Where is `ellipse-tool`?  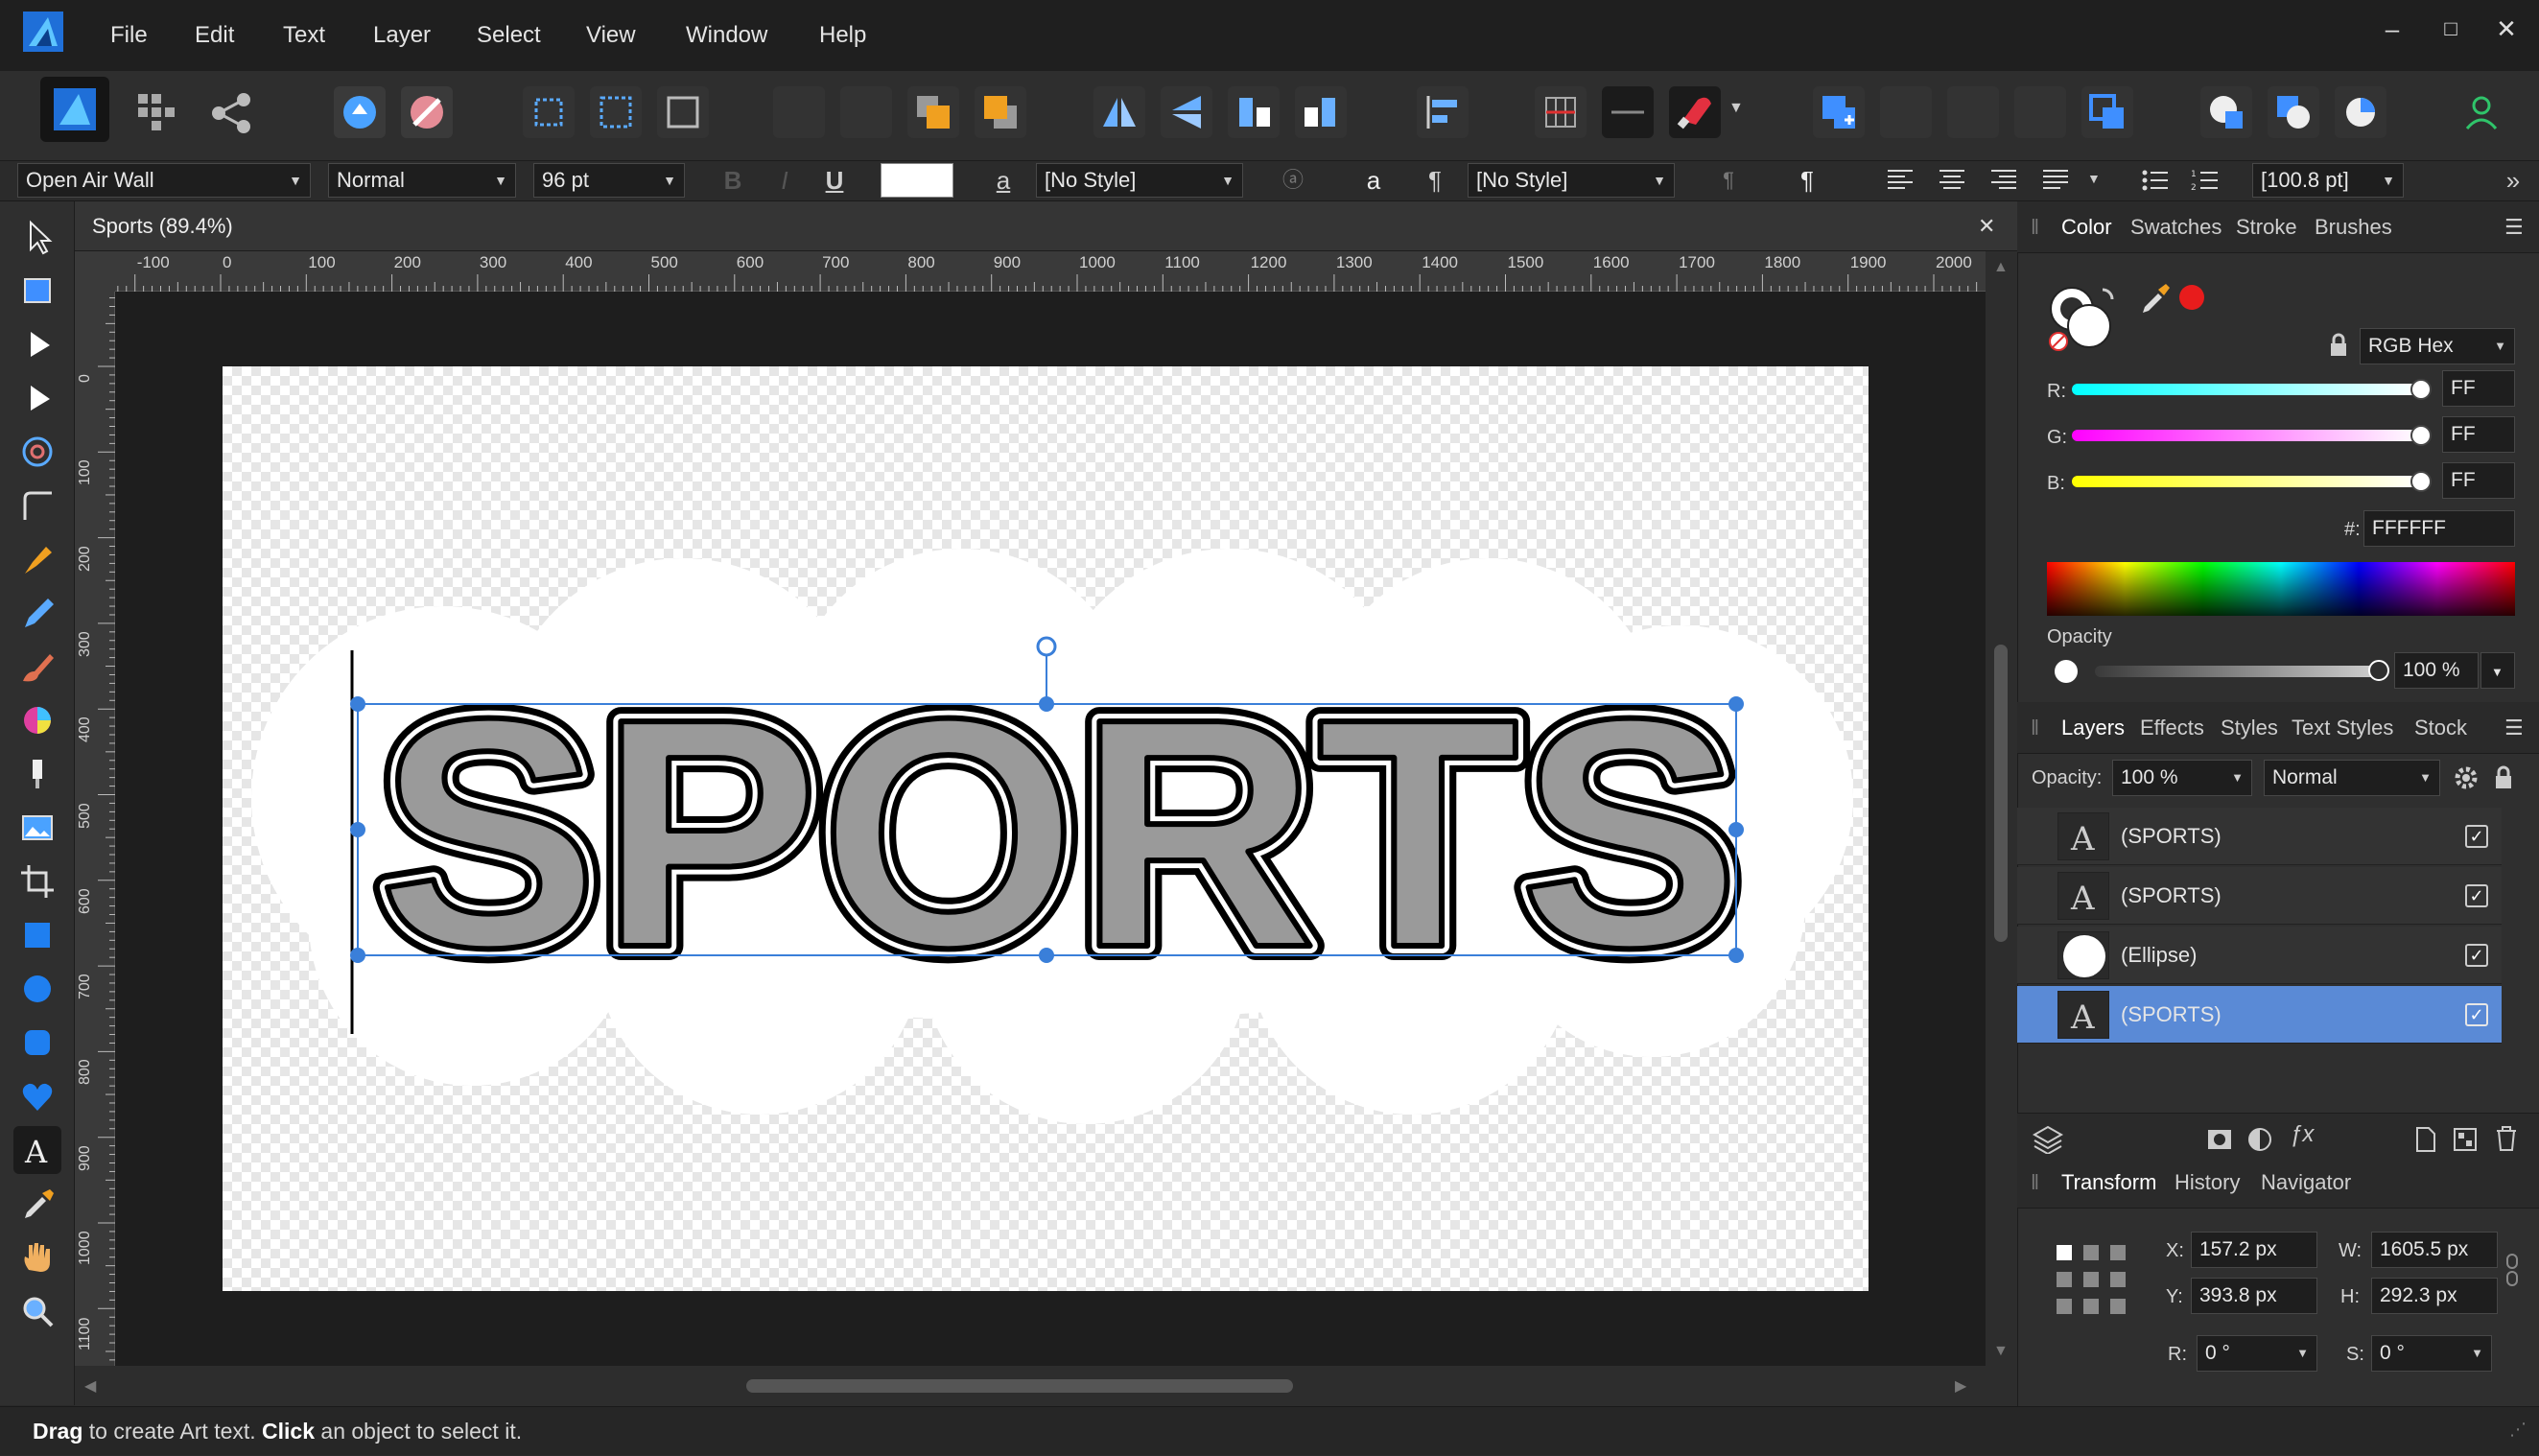 ellipse-tool is located at coordinates (37, 989).